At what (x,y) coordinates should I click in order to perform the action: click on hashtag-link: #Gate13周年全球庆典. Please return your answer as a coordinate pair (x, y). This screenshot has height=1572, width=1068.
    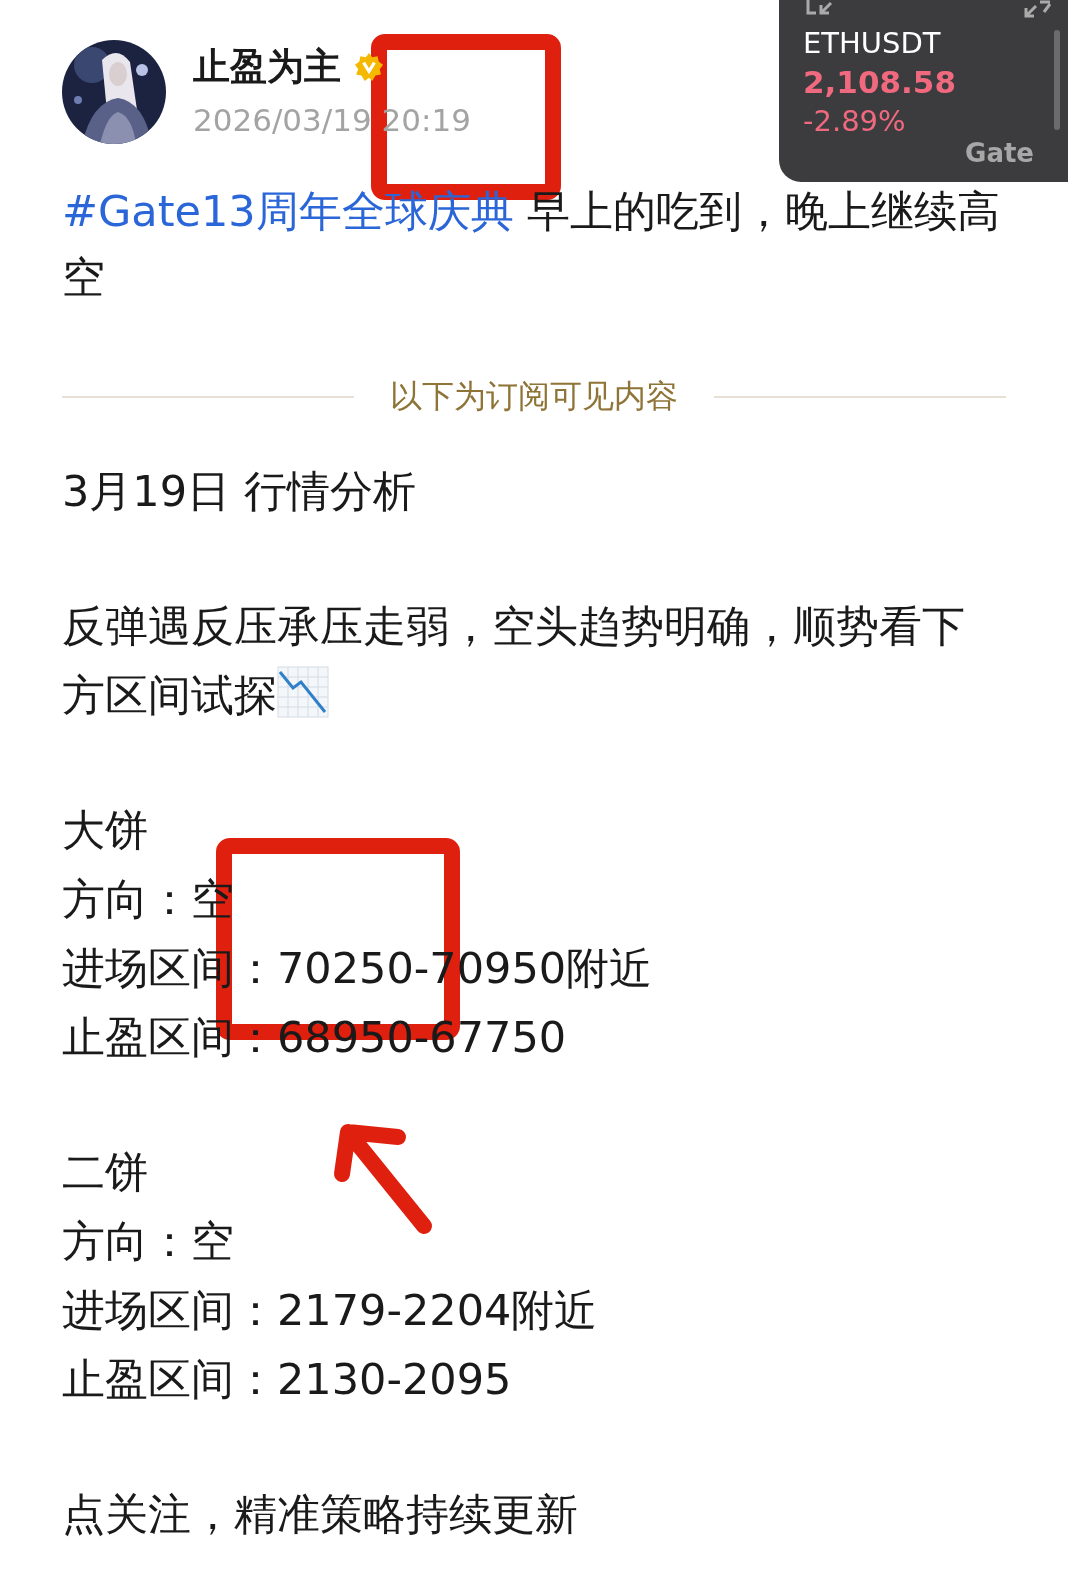
    Looking at the image, I should click on (288, 211).